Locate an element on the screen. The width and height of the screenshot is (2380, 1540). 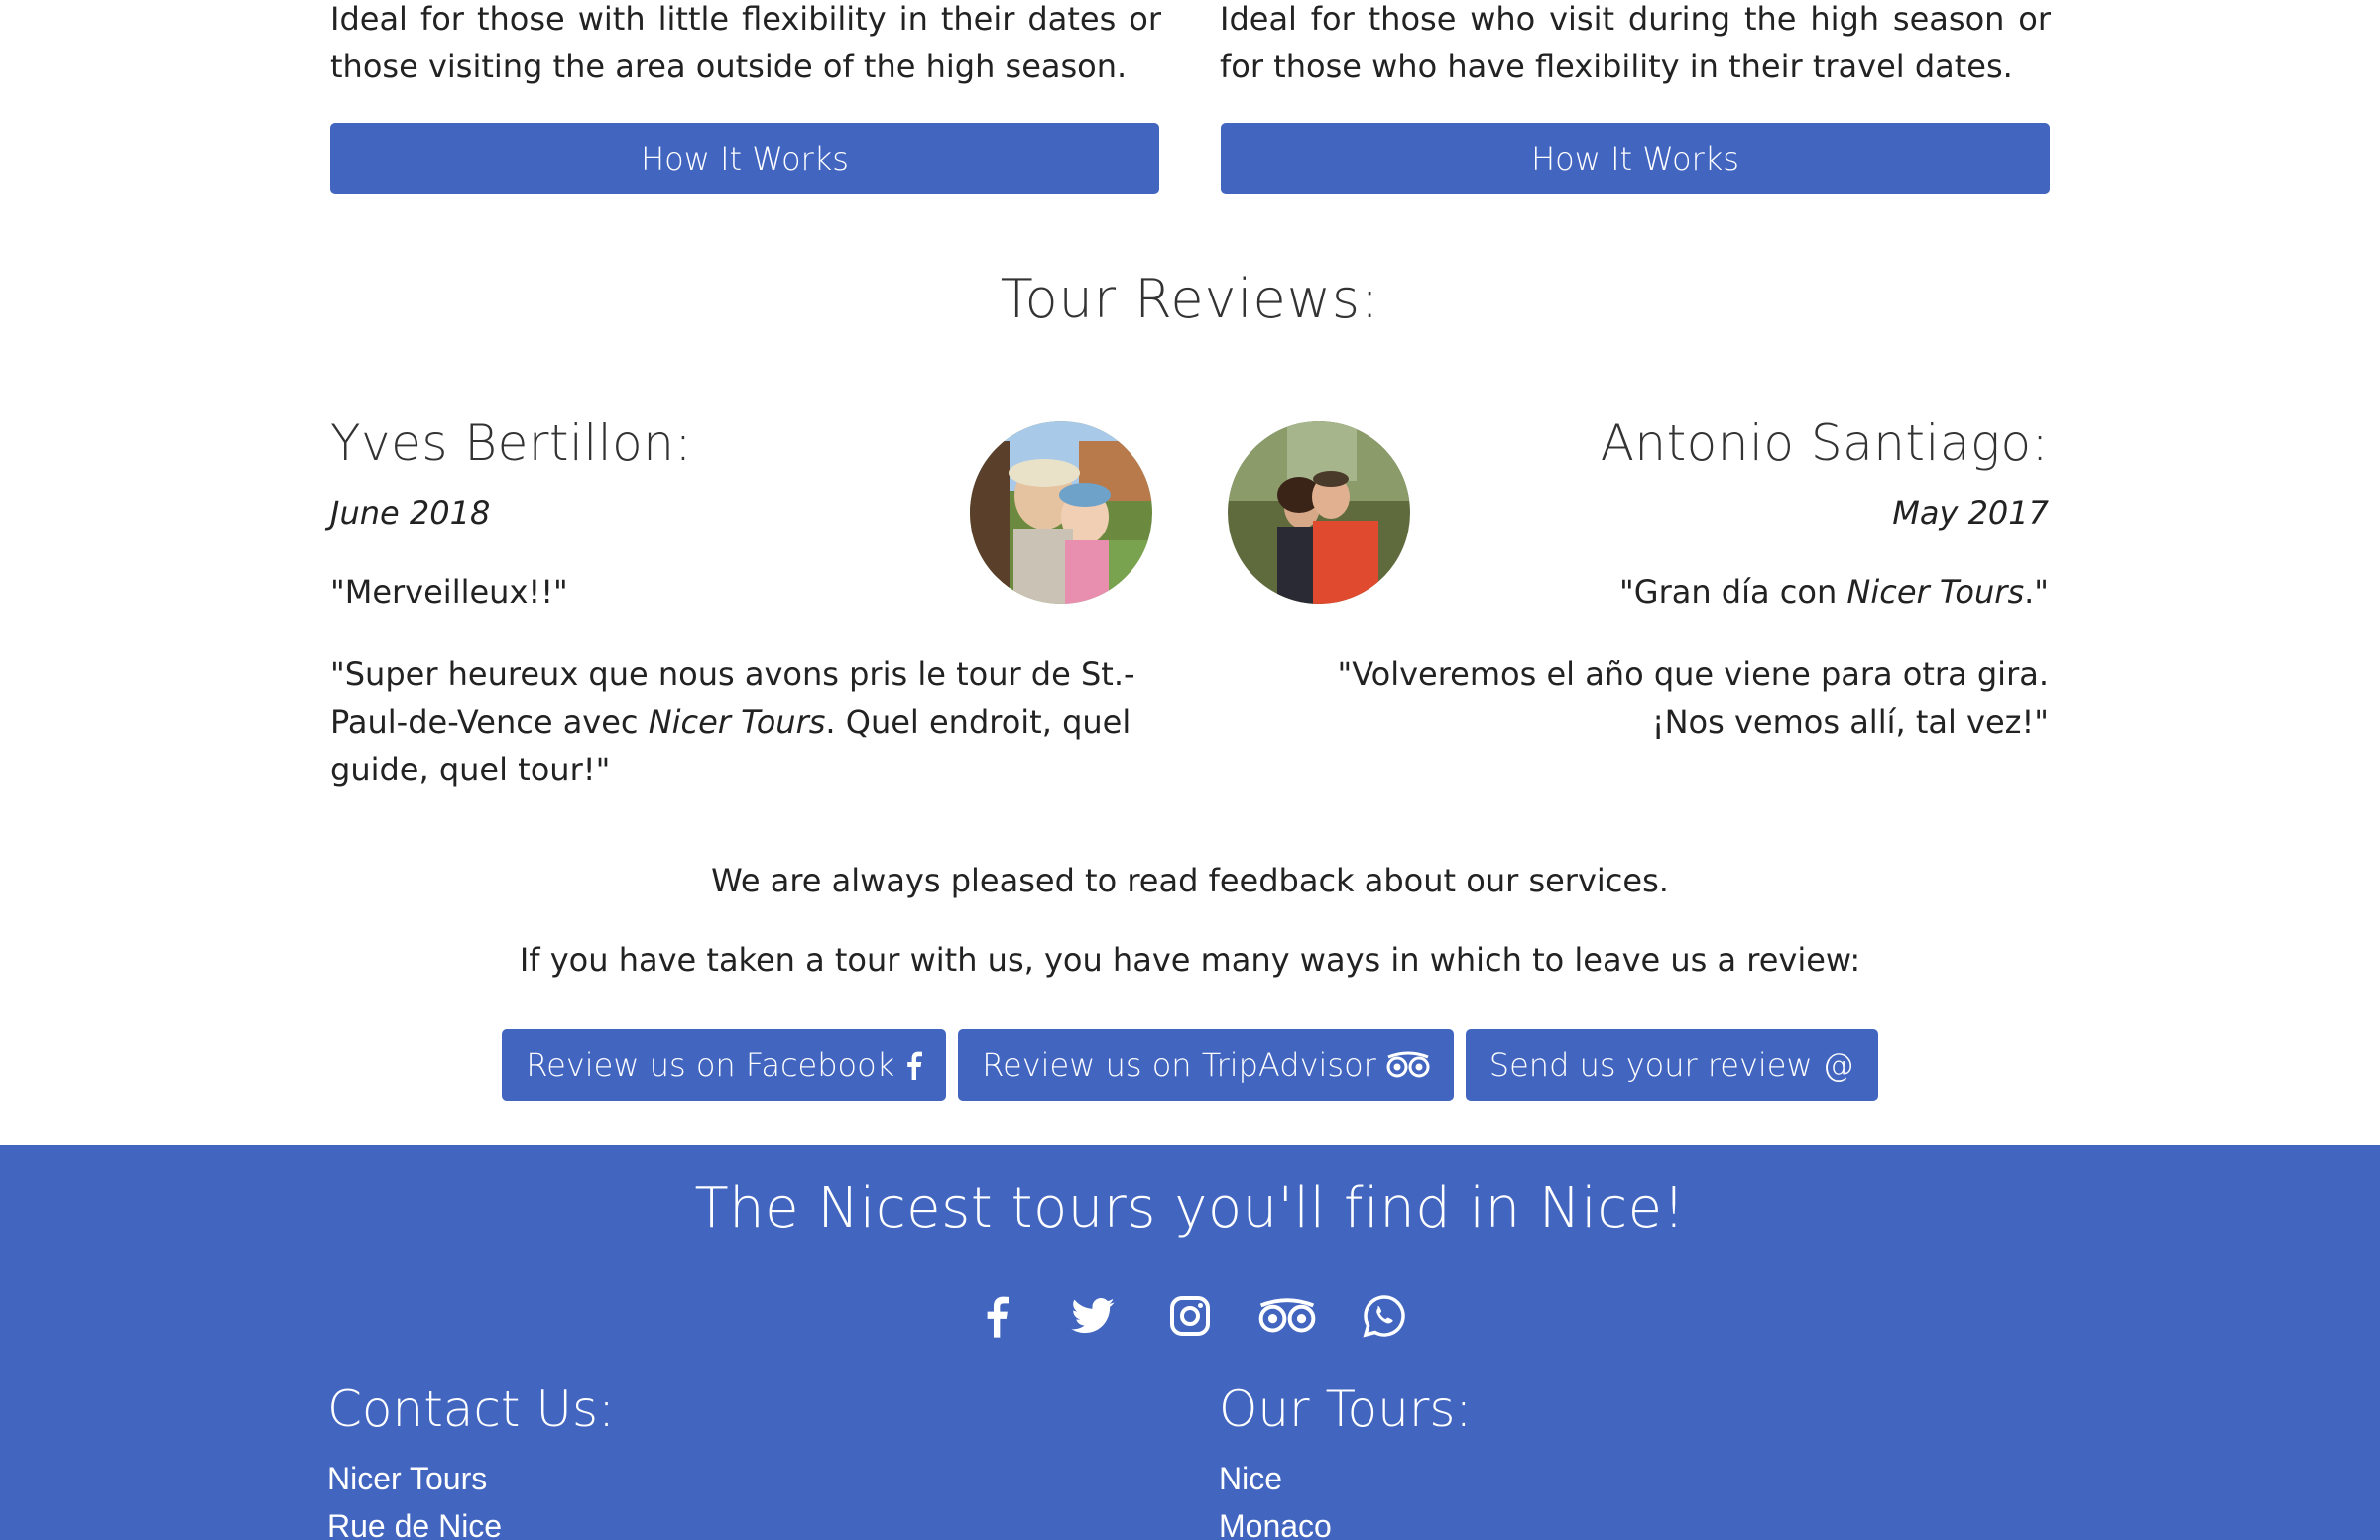
twitter-icon is located at coordinates (1093, 1316).